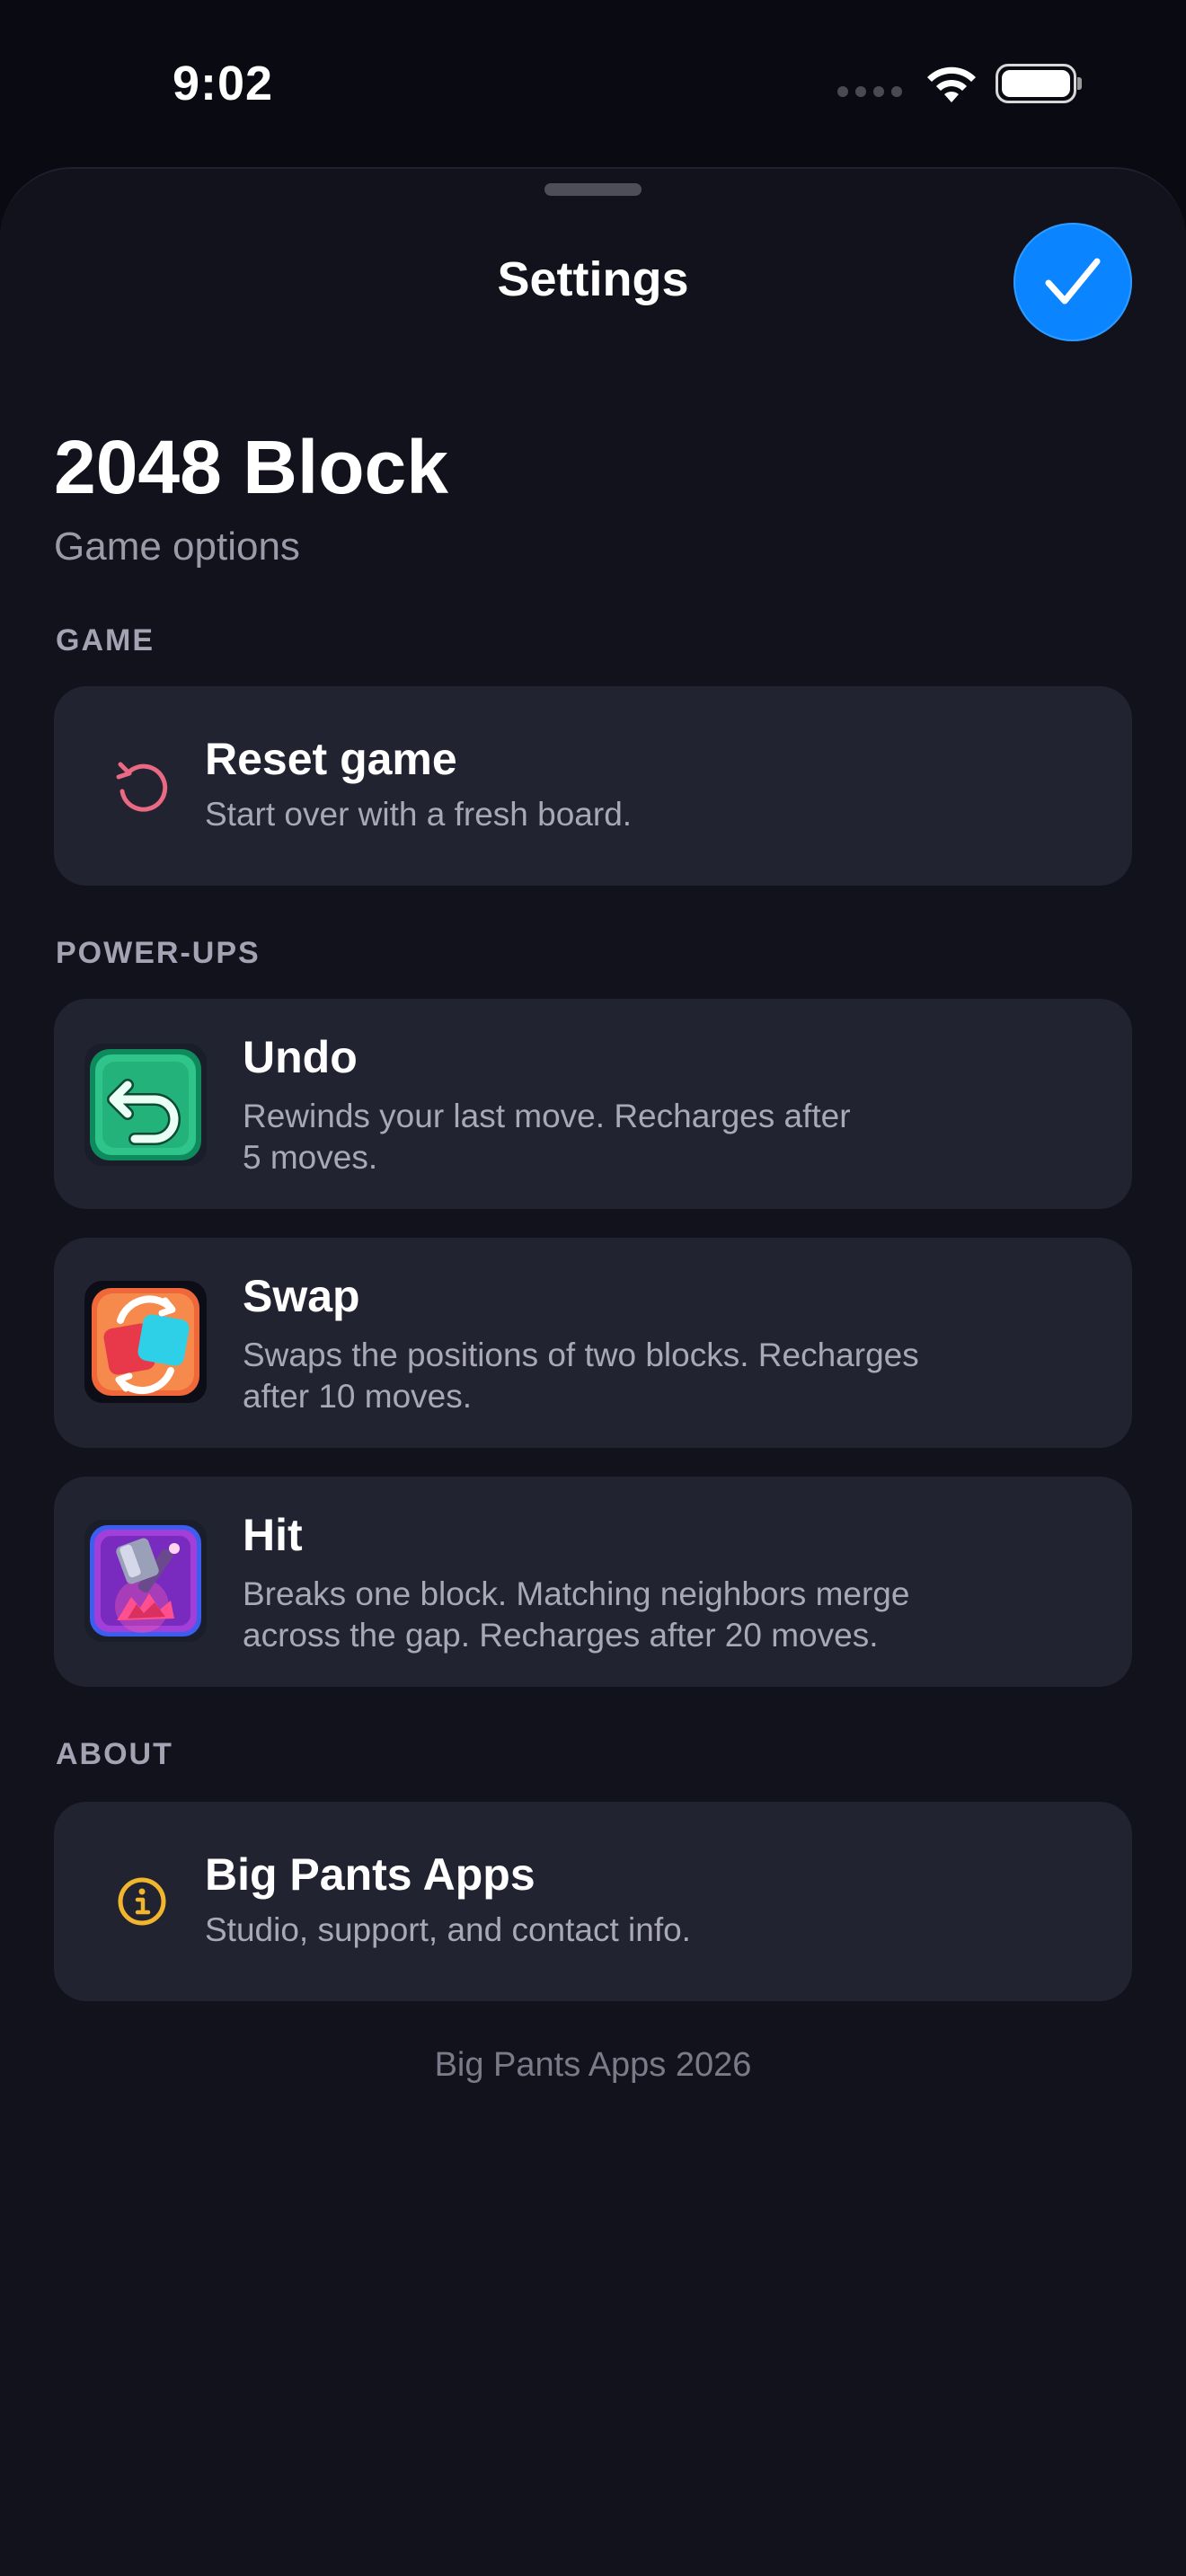  I want to click on hammer-powerup-icon, so click(145, 1581).